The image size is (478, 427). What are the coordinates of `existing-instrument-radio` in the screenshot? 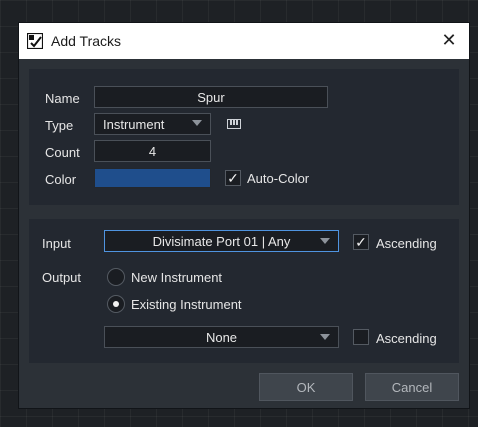 It's located at (116, 304).